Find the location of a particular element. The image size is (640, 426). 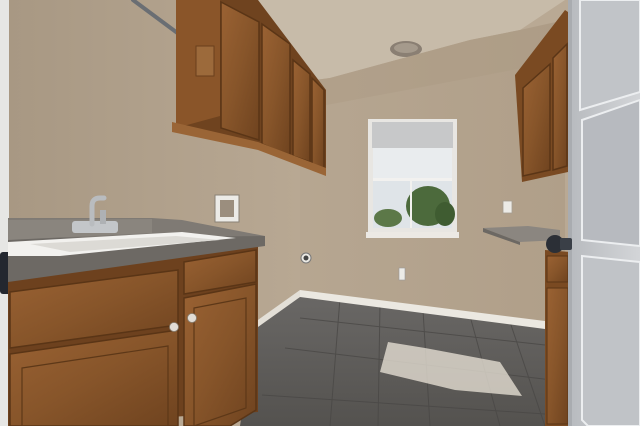

floor-outlet is located at coordinates (402, 274).